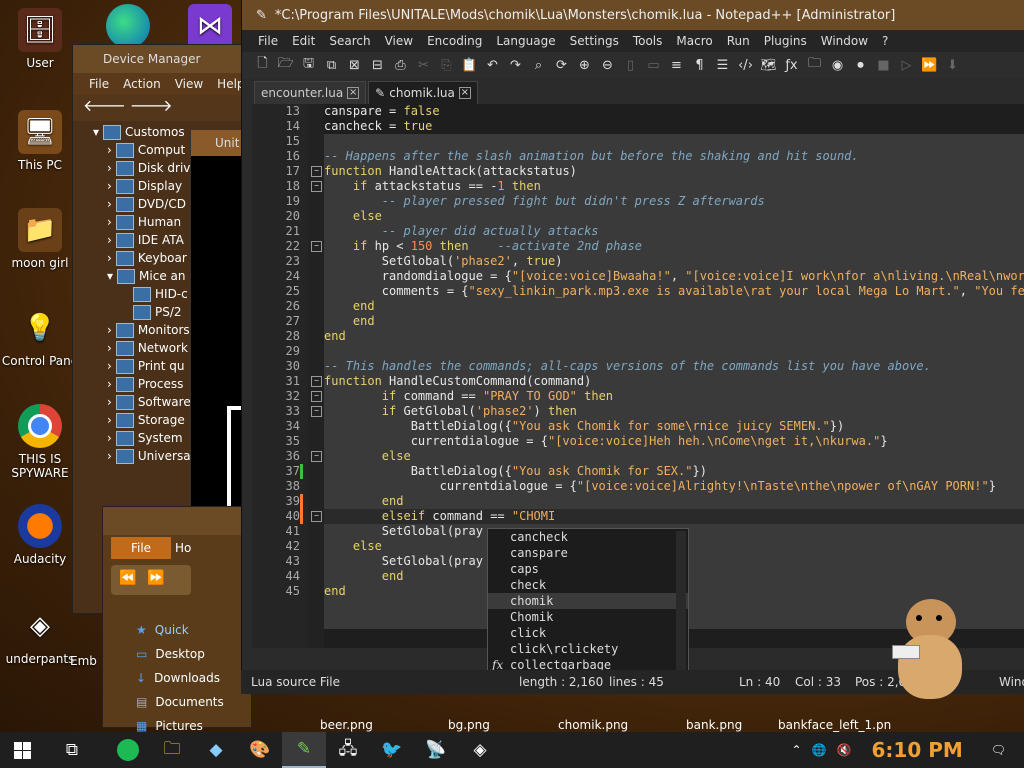 The width and height of the screenshot is (1024, 768). Describe the element at coordinates (189, 84) in the screenshot. I see `menu-view: View` at that location.